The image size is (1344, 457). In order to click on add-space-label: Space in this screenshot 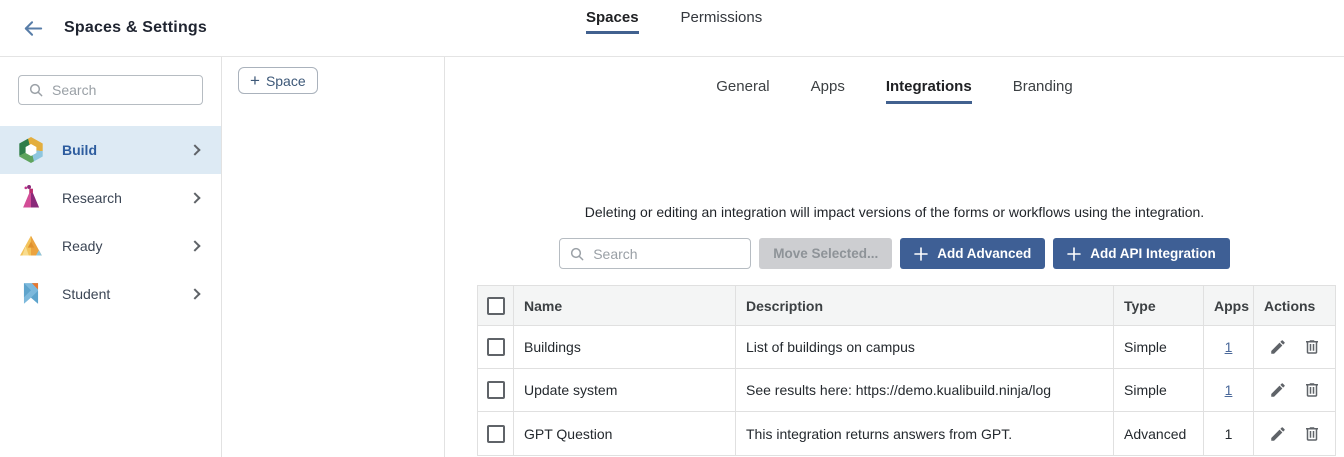, I will do `click(285, 80)`.